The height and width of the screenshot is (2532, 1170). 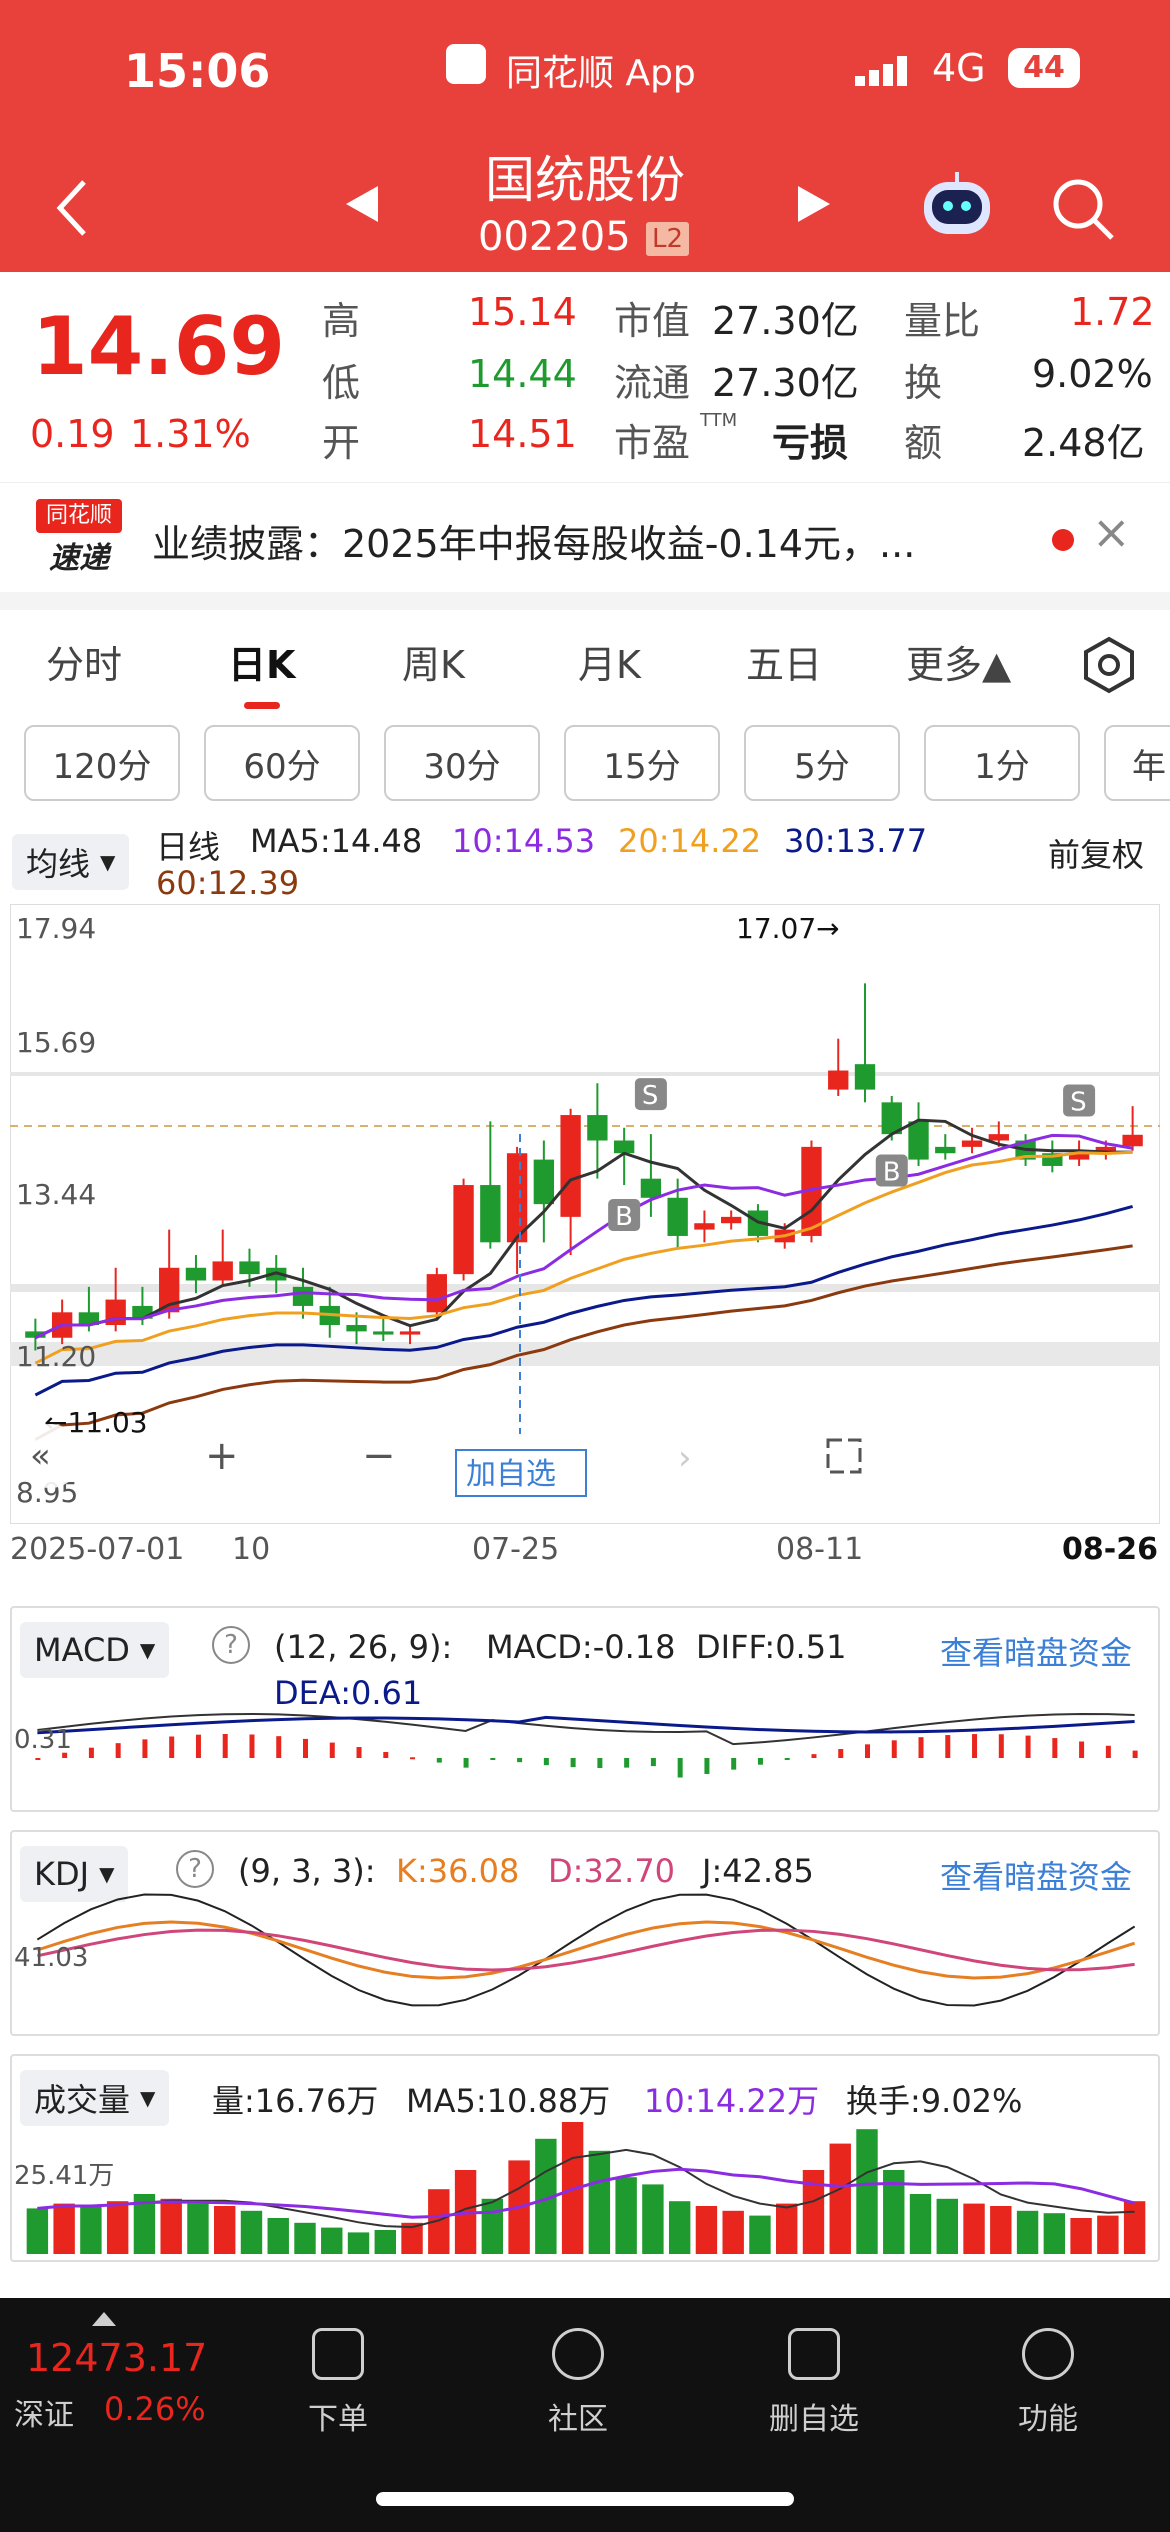 What do you see at coordinates (575, 1950) in the screenshot?
I see `kdj-chart: 41.03` at bounding box center [575, 1950].